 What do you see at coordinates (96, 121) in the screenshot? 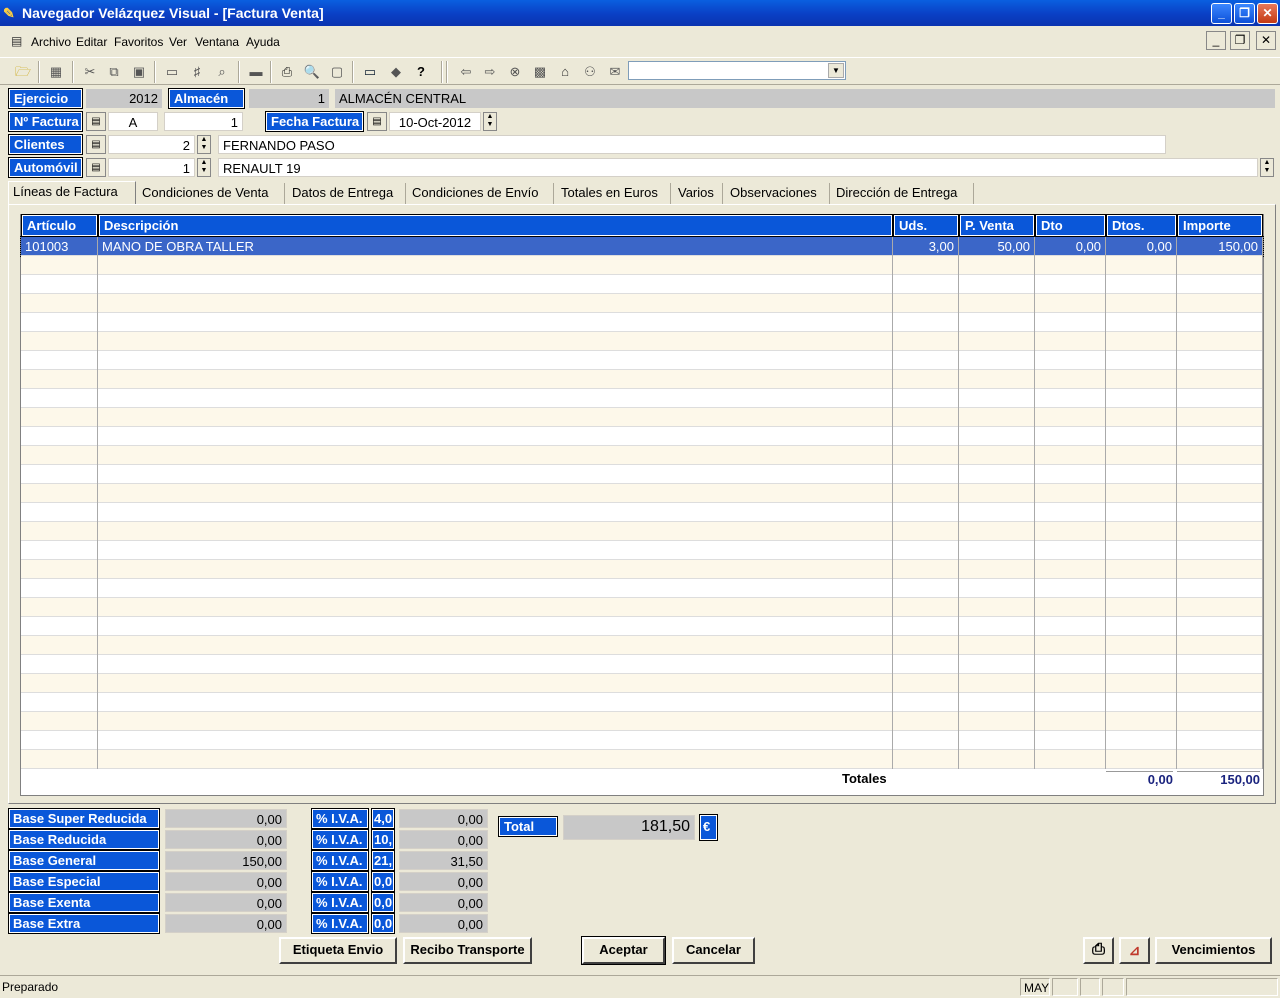
I see `factura-lookup-icon: ▤` at bounding box center [96, 121].